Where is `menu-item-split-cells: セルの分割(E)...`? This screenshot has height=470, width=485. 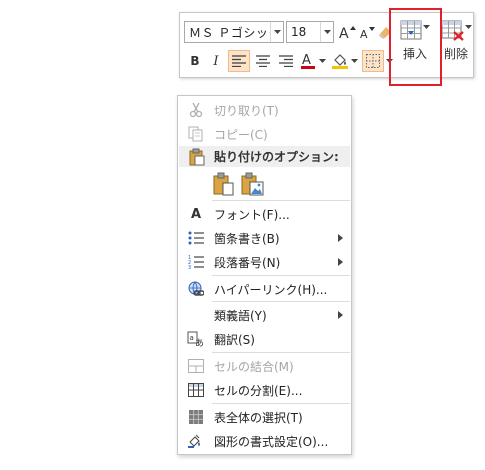
menu-item-split-cells: セルの分割(E)... is located at coordinates (264, 390).